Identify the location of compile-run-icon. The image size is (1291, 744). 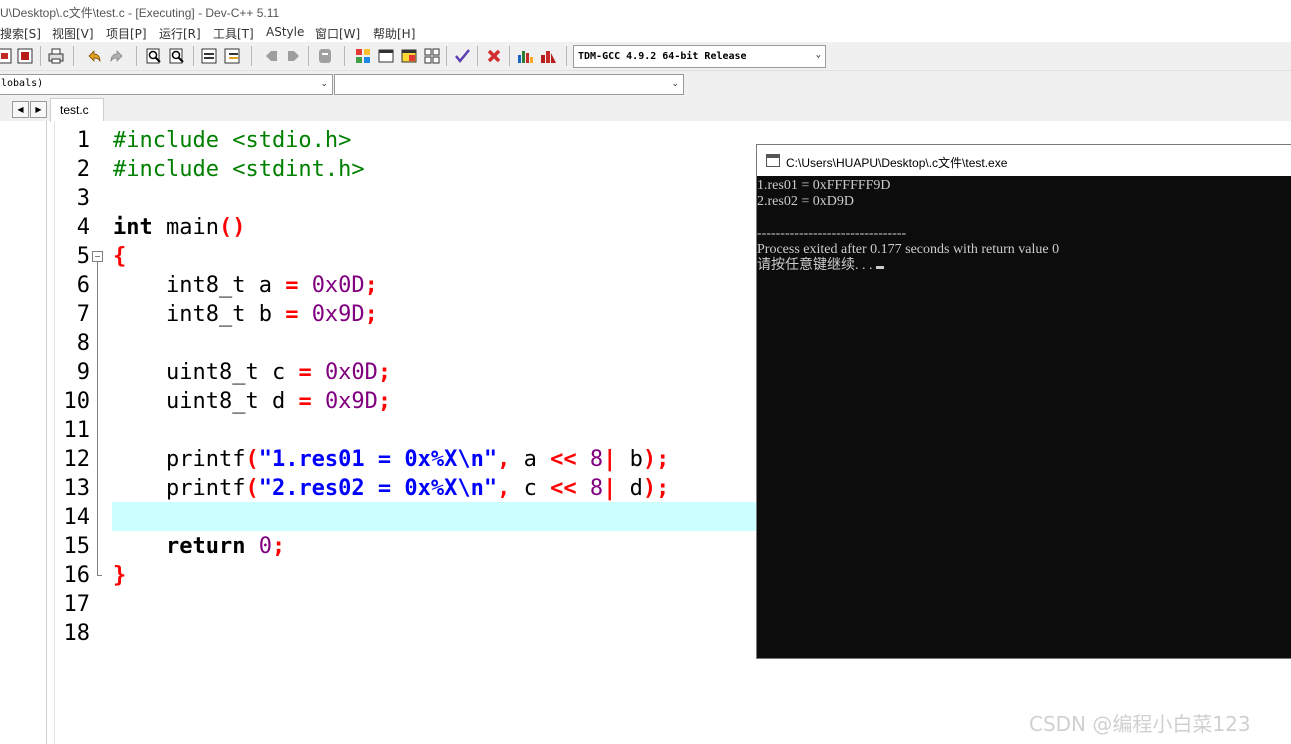
(386, 56).